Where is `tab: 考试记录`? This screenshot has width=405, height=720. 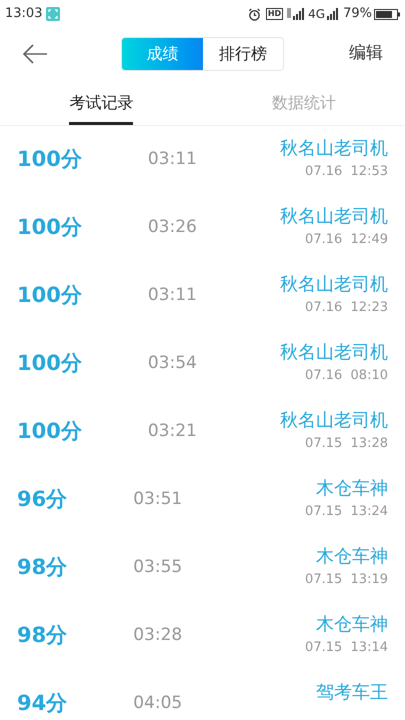 tab: 考试记录 is located at coordinates (101, 102).